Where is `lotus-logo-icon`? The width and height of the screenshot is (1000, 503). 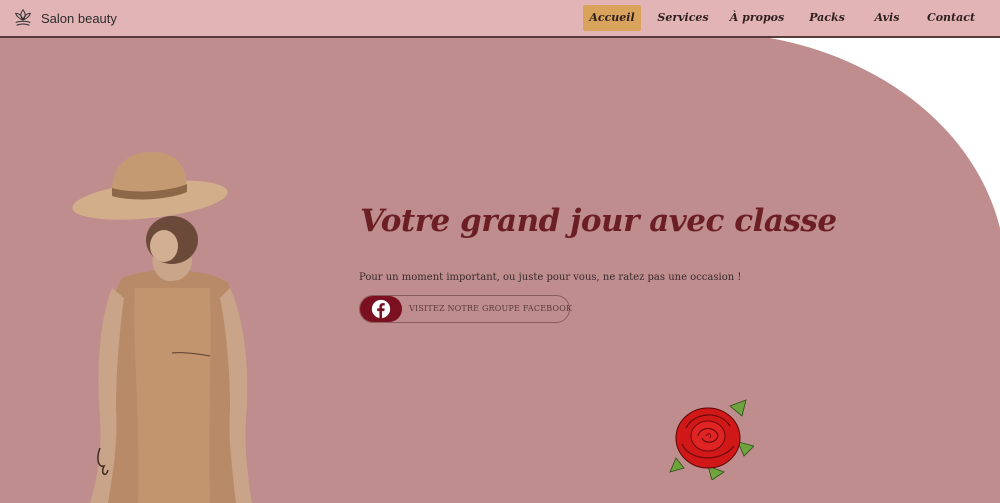
lotus-logo-icon is located at coordinates (23, 17).